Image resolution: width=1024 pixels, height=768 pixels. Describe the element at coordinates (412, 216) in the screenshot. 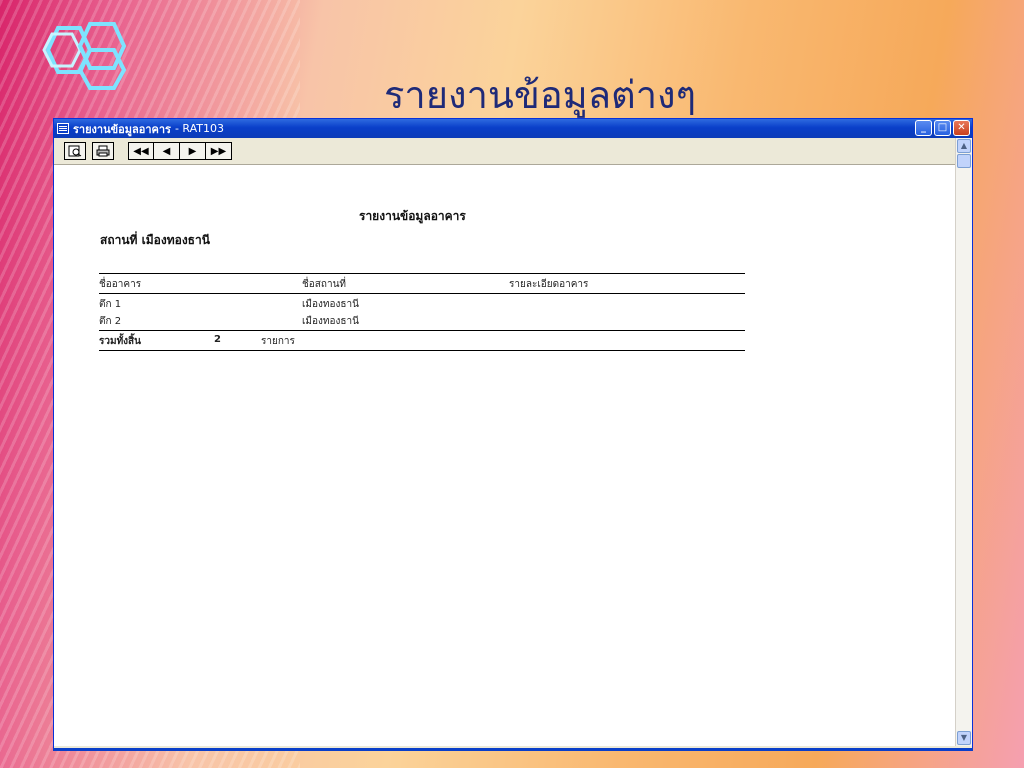

I see `report-title: รายงานข้อมูลอาคาร` at that location.